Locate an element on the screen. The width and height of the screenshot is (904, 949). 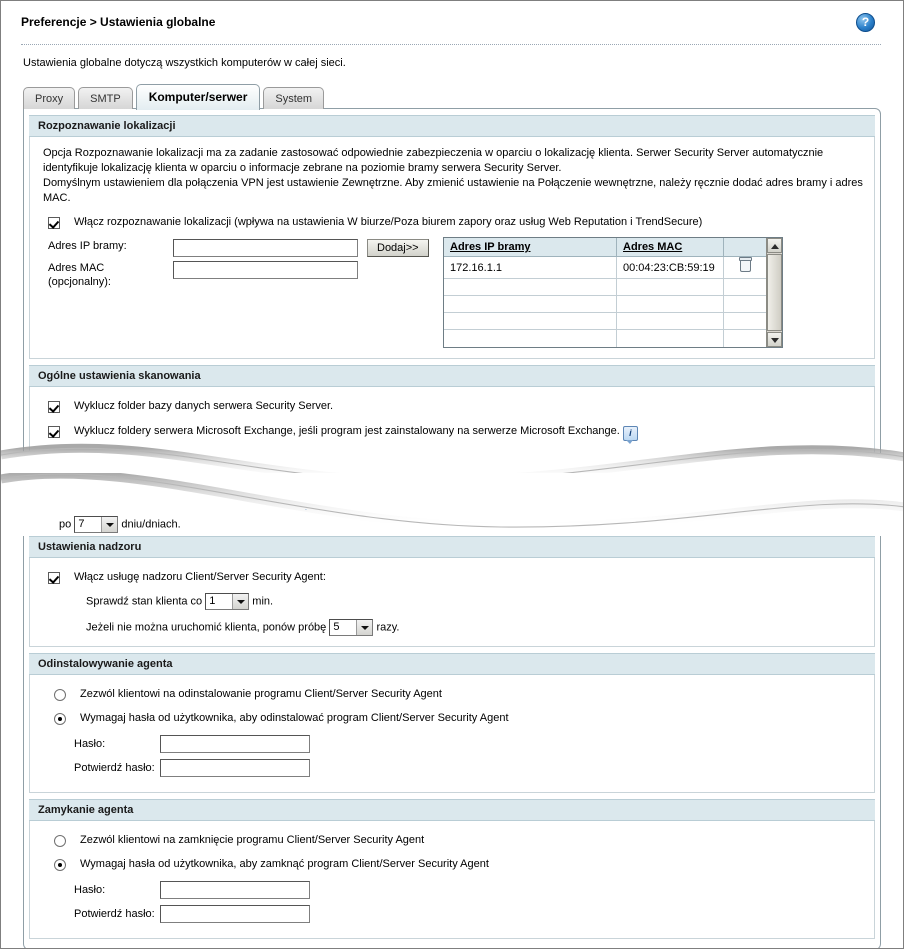
mac-address-label: Adres MAC (opcjonalny): is located at coordinates (110, 275).